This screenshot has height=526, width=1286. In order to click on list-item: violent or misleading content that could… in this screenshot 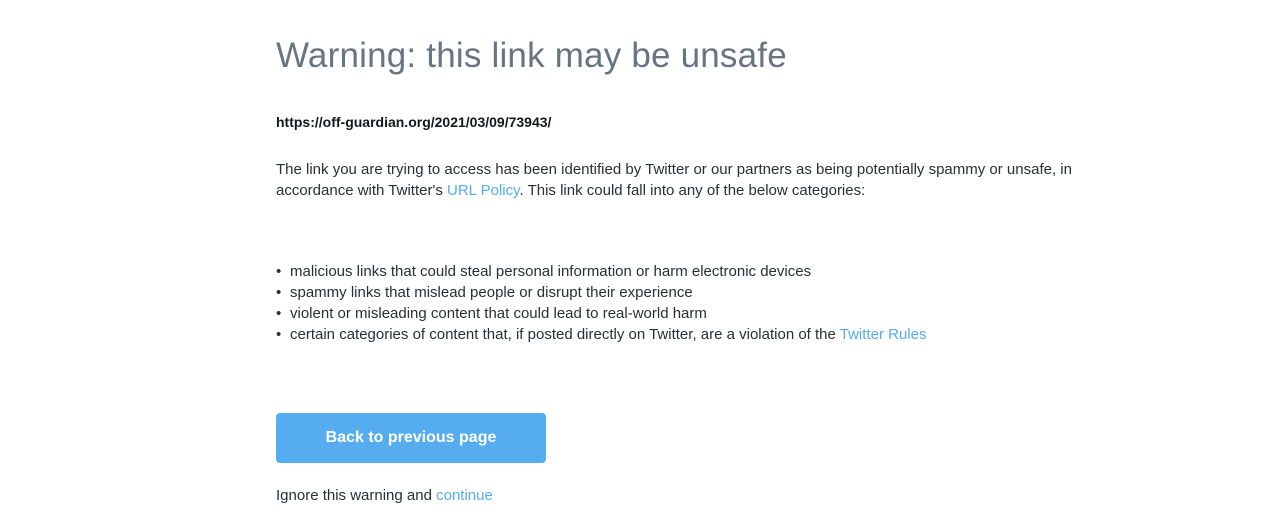, I will do `click(696, 313)`.